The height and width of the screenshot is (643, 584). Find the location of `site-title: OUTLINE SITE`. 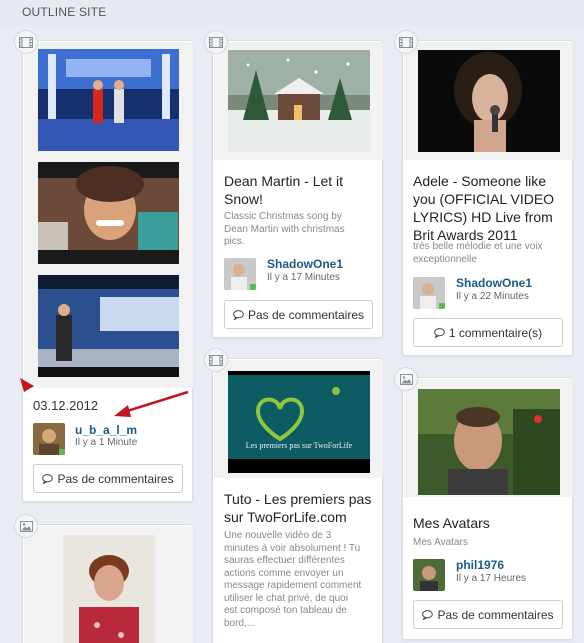

site-title: OUTLINE SITE is located at coordinates (64, 12).